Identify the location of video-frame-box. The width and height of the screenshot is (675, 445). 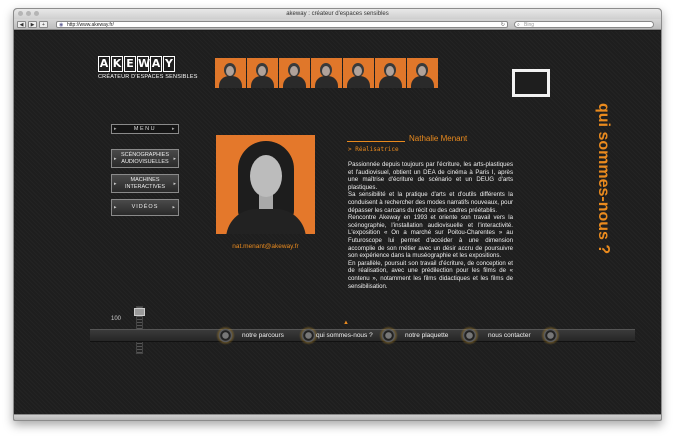
(531, 83).